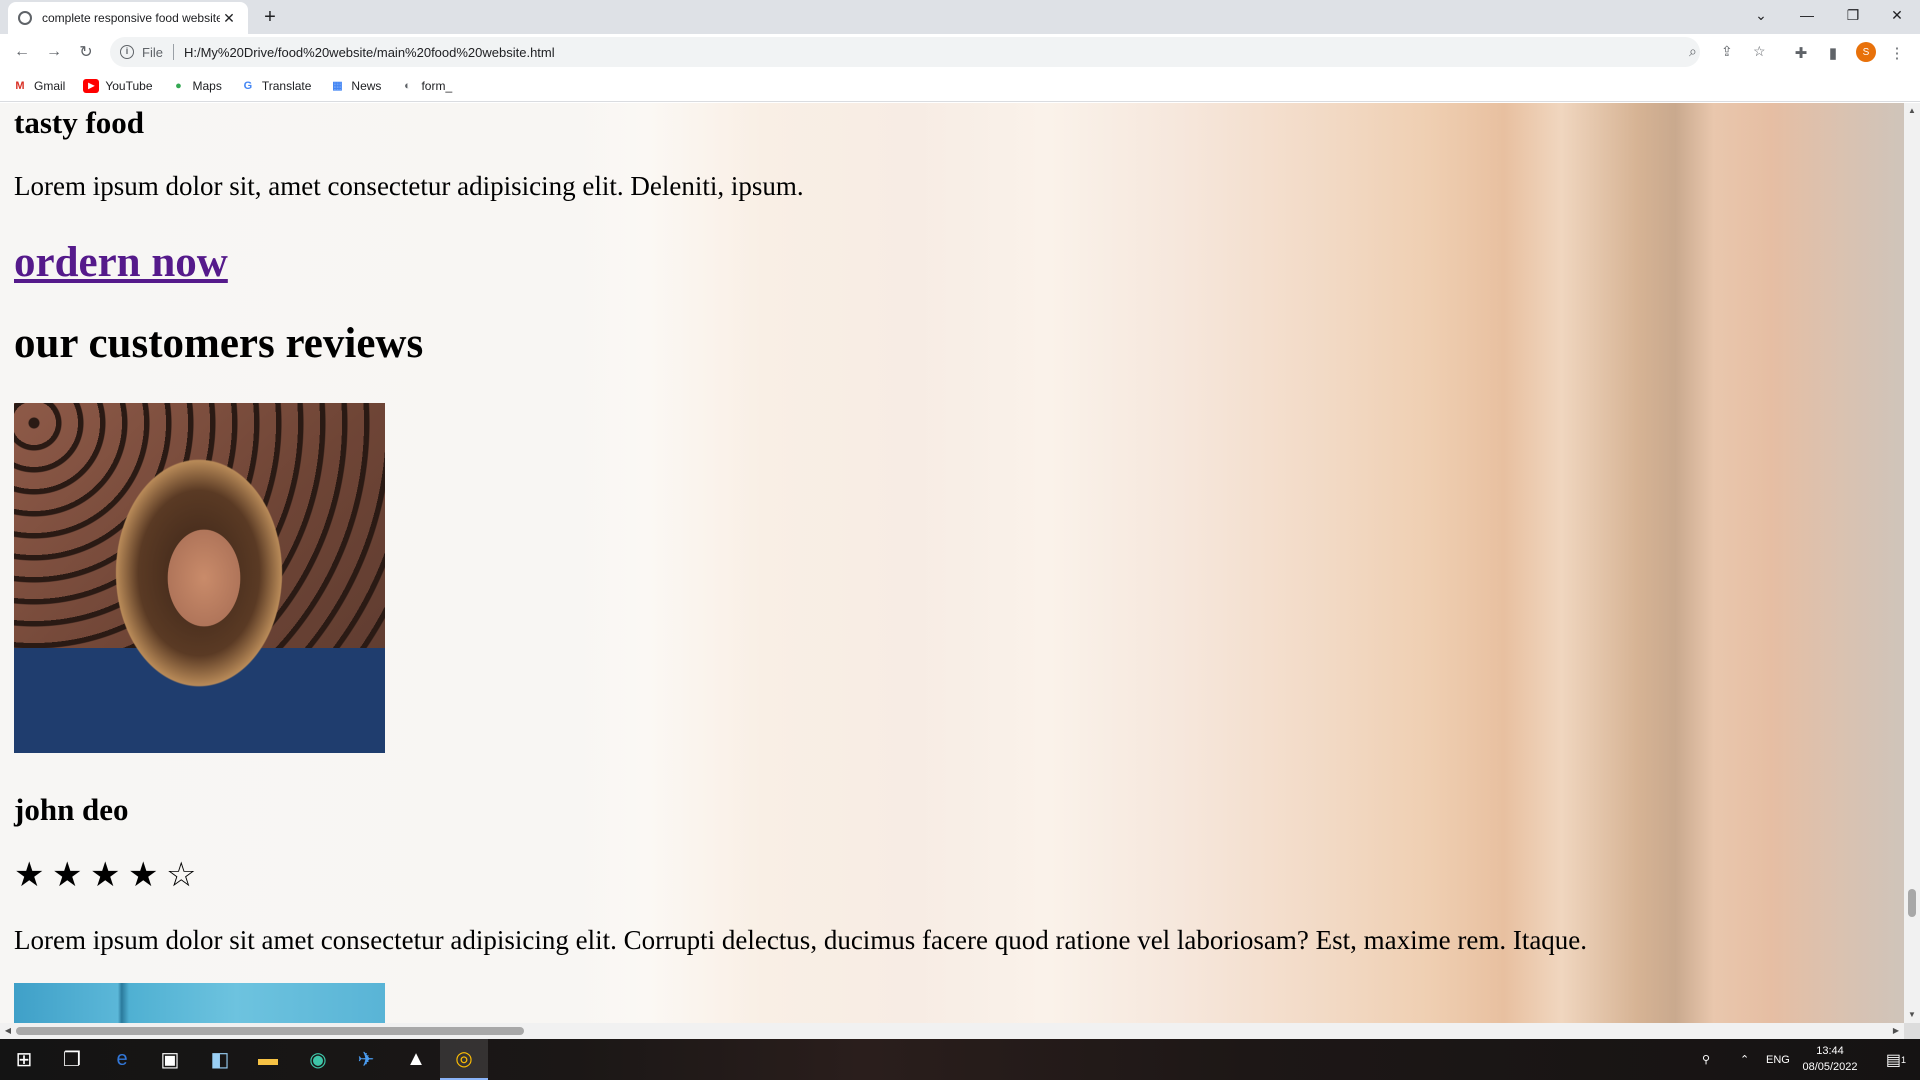 The height and width of the screenshot is (1080, 1920). What do you see at coordinates (1912, 111) in the screenshot?
I see `scroll-up-icon: ▲` at bounding box center [1912, 111].